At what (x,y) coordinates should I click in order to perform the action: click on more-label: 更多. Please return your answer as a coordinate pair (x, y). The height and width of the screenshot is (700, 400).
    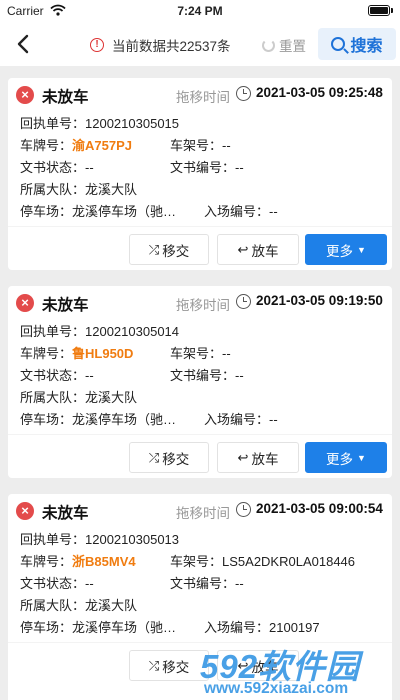
    Looking at the image, I should click on (340, 459).